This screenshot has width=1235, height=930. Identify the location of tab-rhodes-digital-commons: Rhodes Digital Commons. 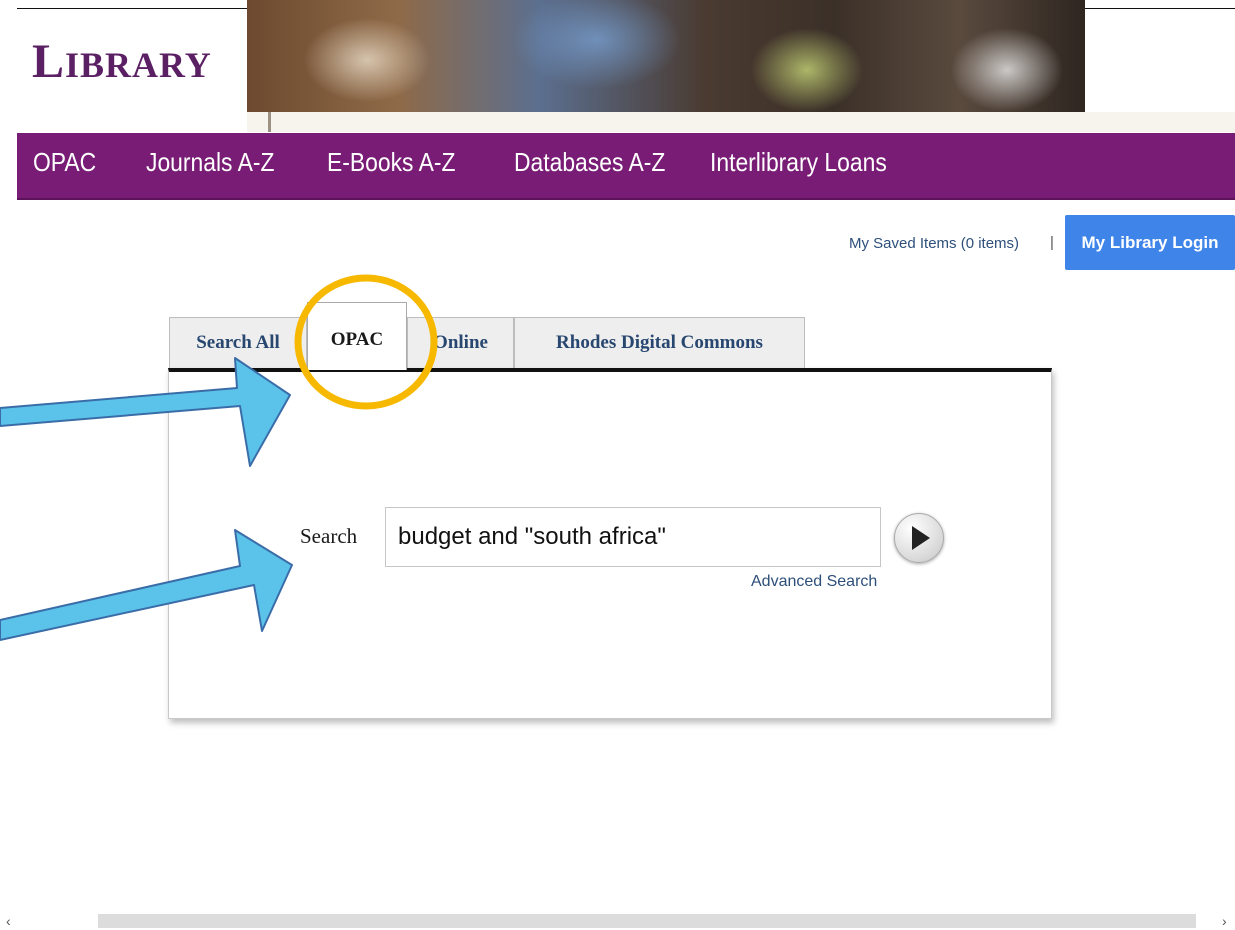
(659, 343).